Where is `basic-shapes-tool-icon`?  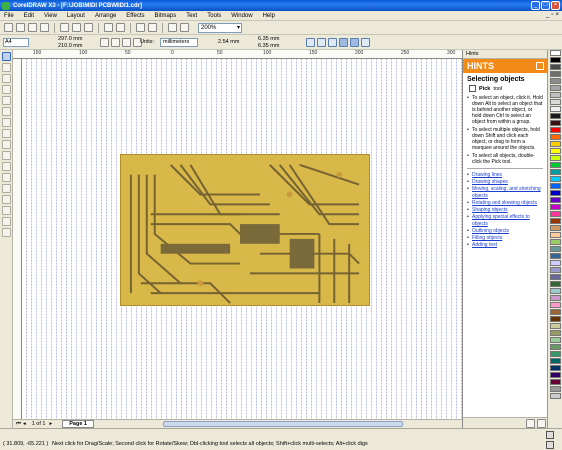 basic-shapes-tool-icon is located at coordinates (6, 155).